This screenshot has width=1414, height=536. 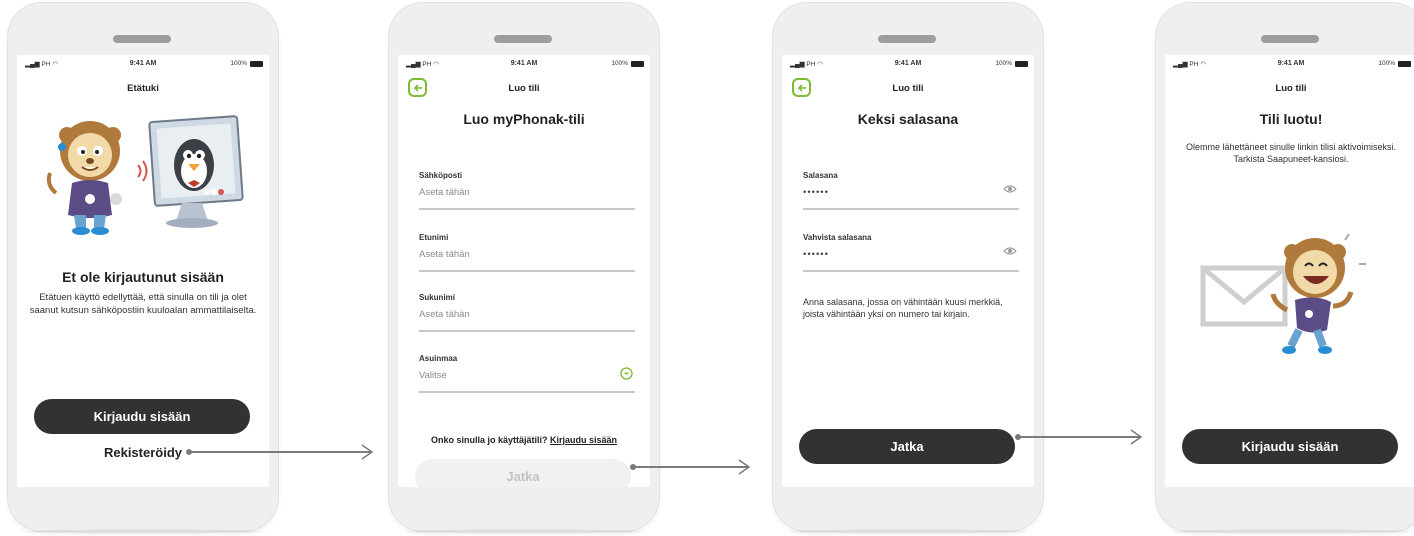 What do you see at coordinates (143, 277) in the screenshot?
I see `screen-heading: Et ole kirjautunut sisään` at bounding box center [143, 277].